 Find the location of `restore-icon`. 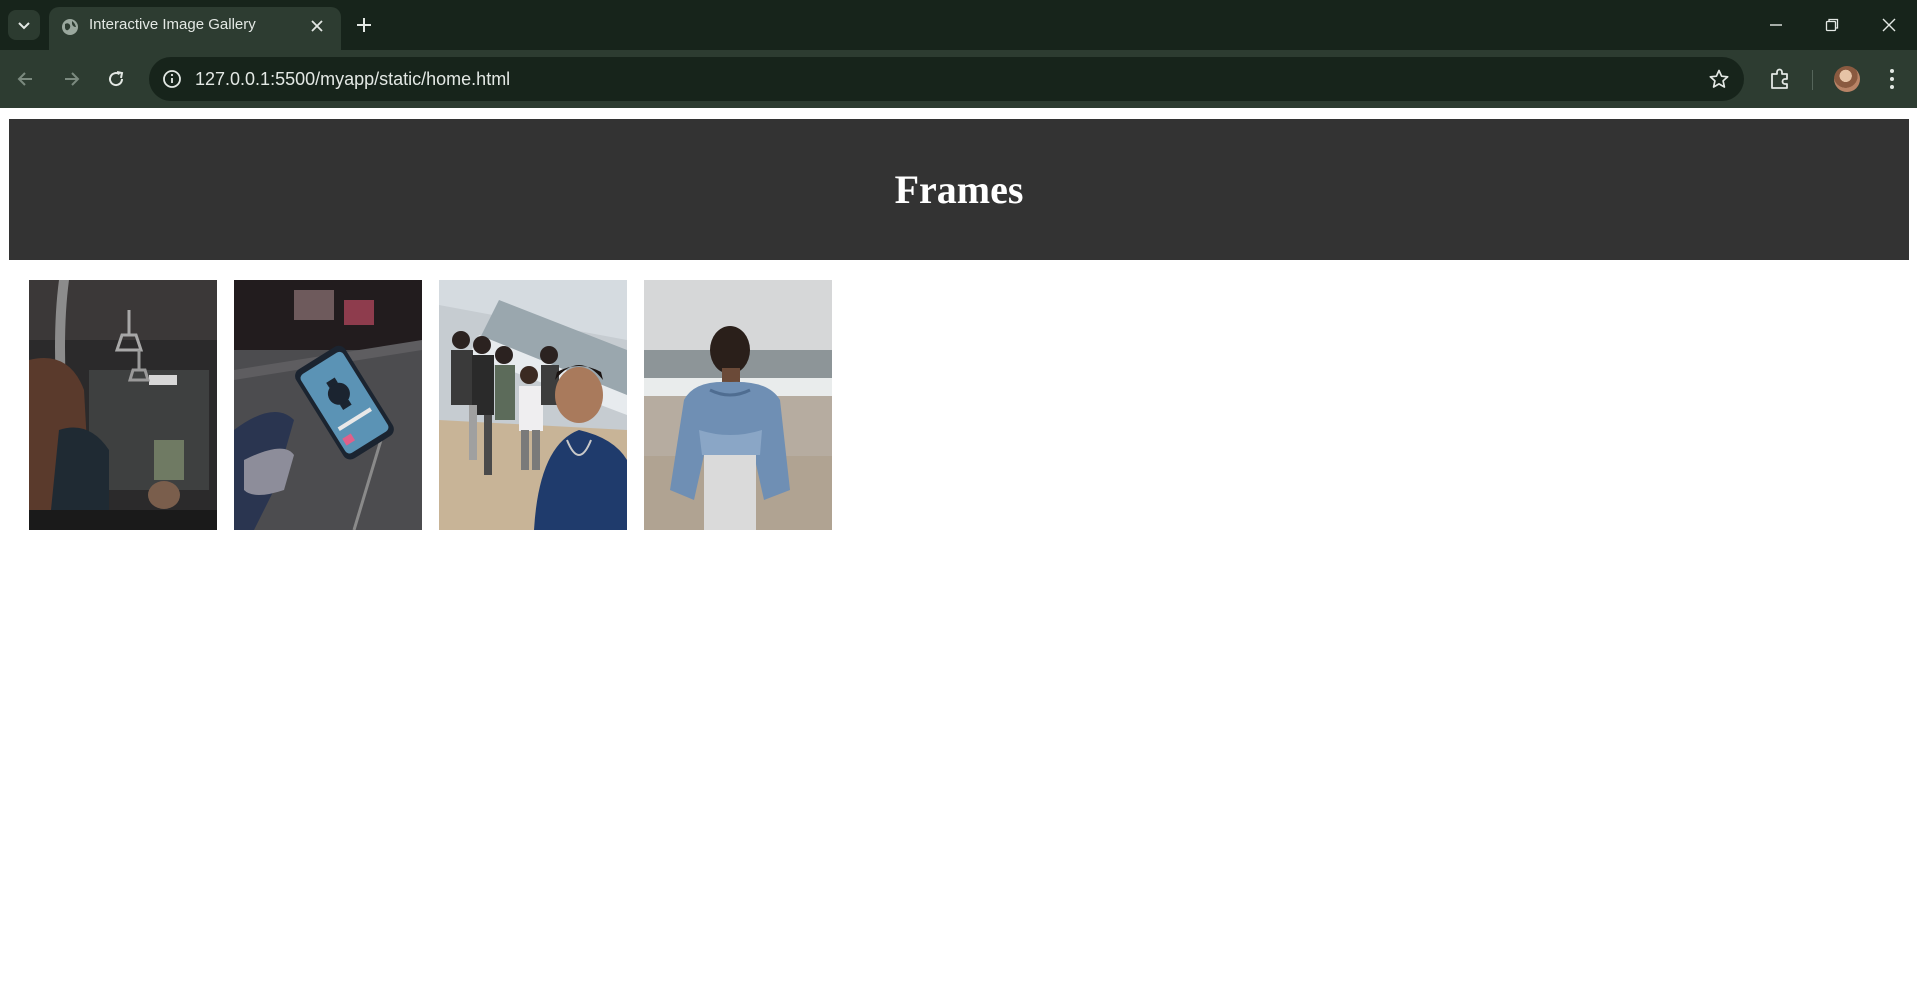

restore-icon is located at coordinates (1832, 25).